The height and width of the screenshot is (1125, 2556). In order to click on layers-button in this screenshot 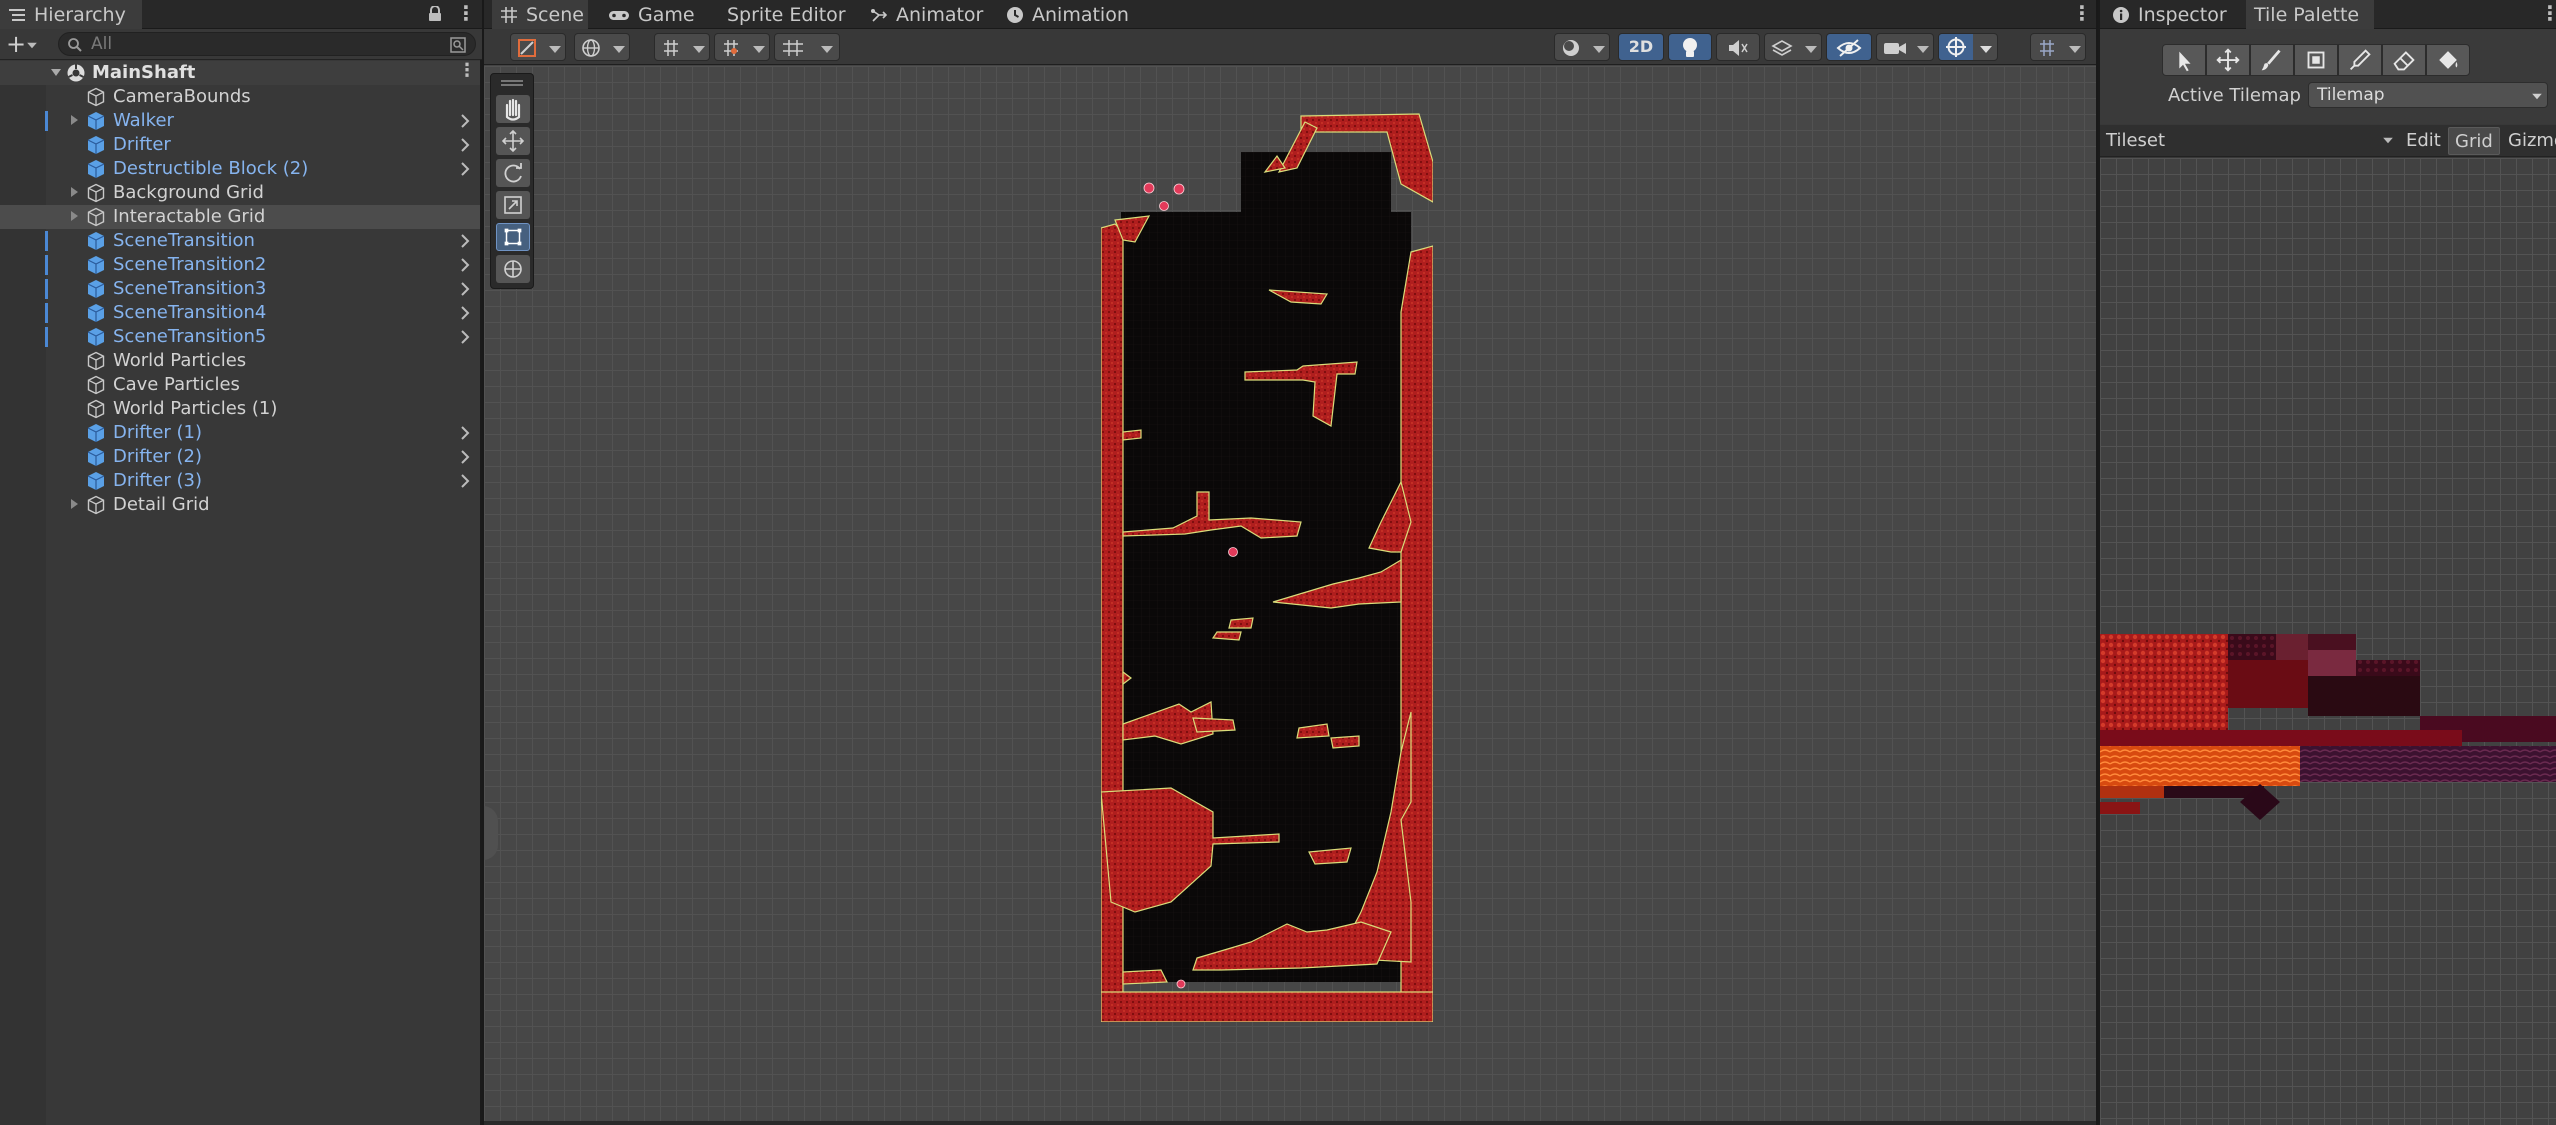, I will do `click(2058, 47)`.